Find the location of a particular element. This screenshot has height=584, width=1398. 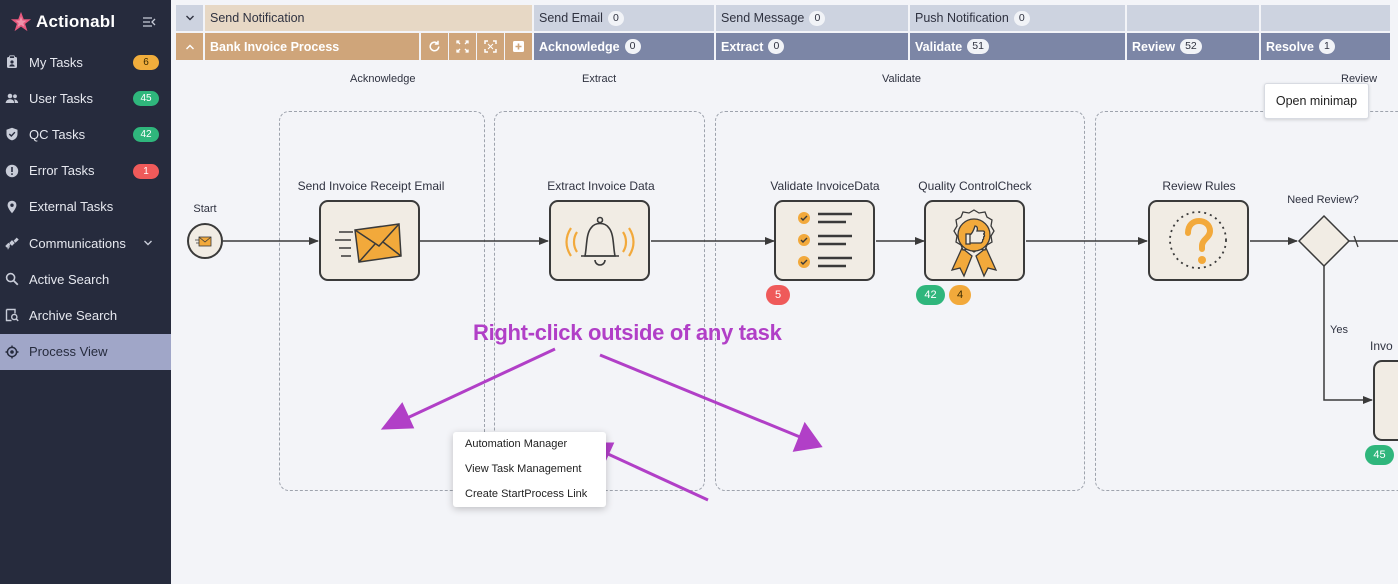

sidebar-item-label: User Tasks is located at coordinates (61, 98).